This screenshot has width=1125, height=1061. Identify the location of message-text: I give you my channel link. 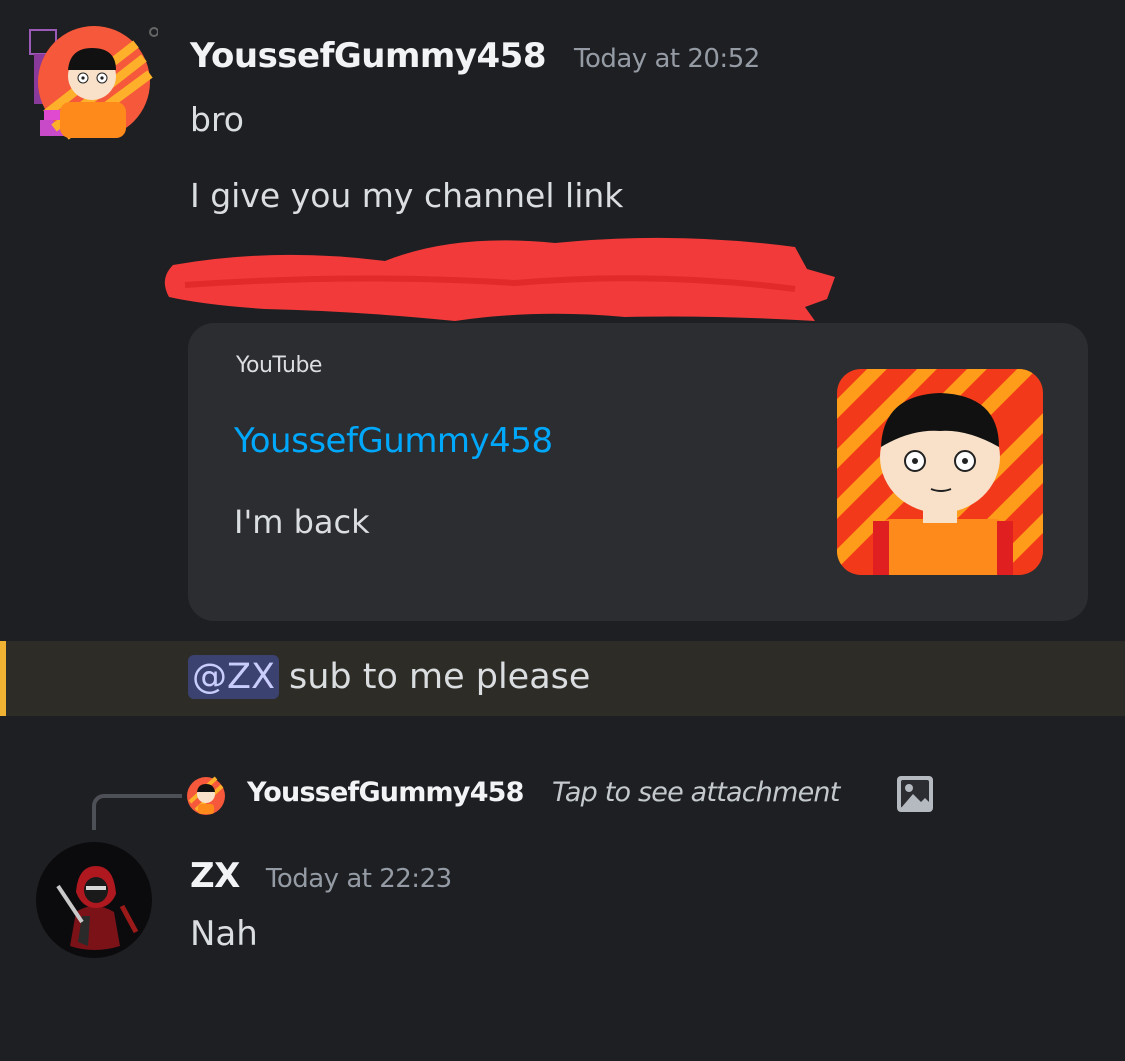
(407, 195).